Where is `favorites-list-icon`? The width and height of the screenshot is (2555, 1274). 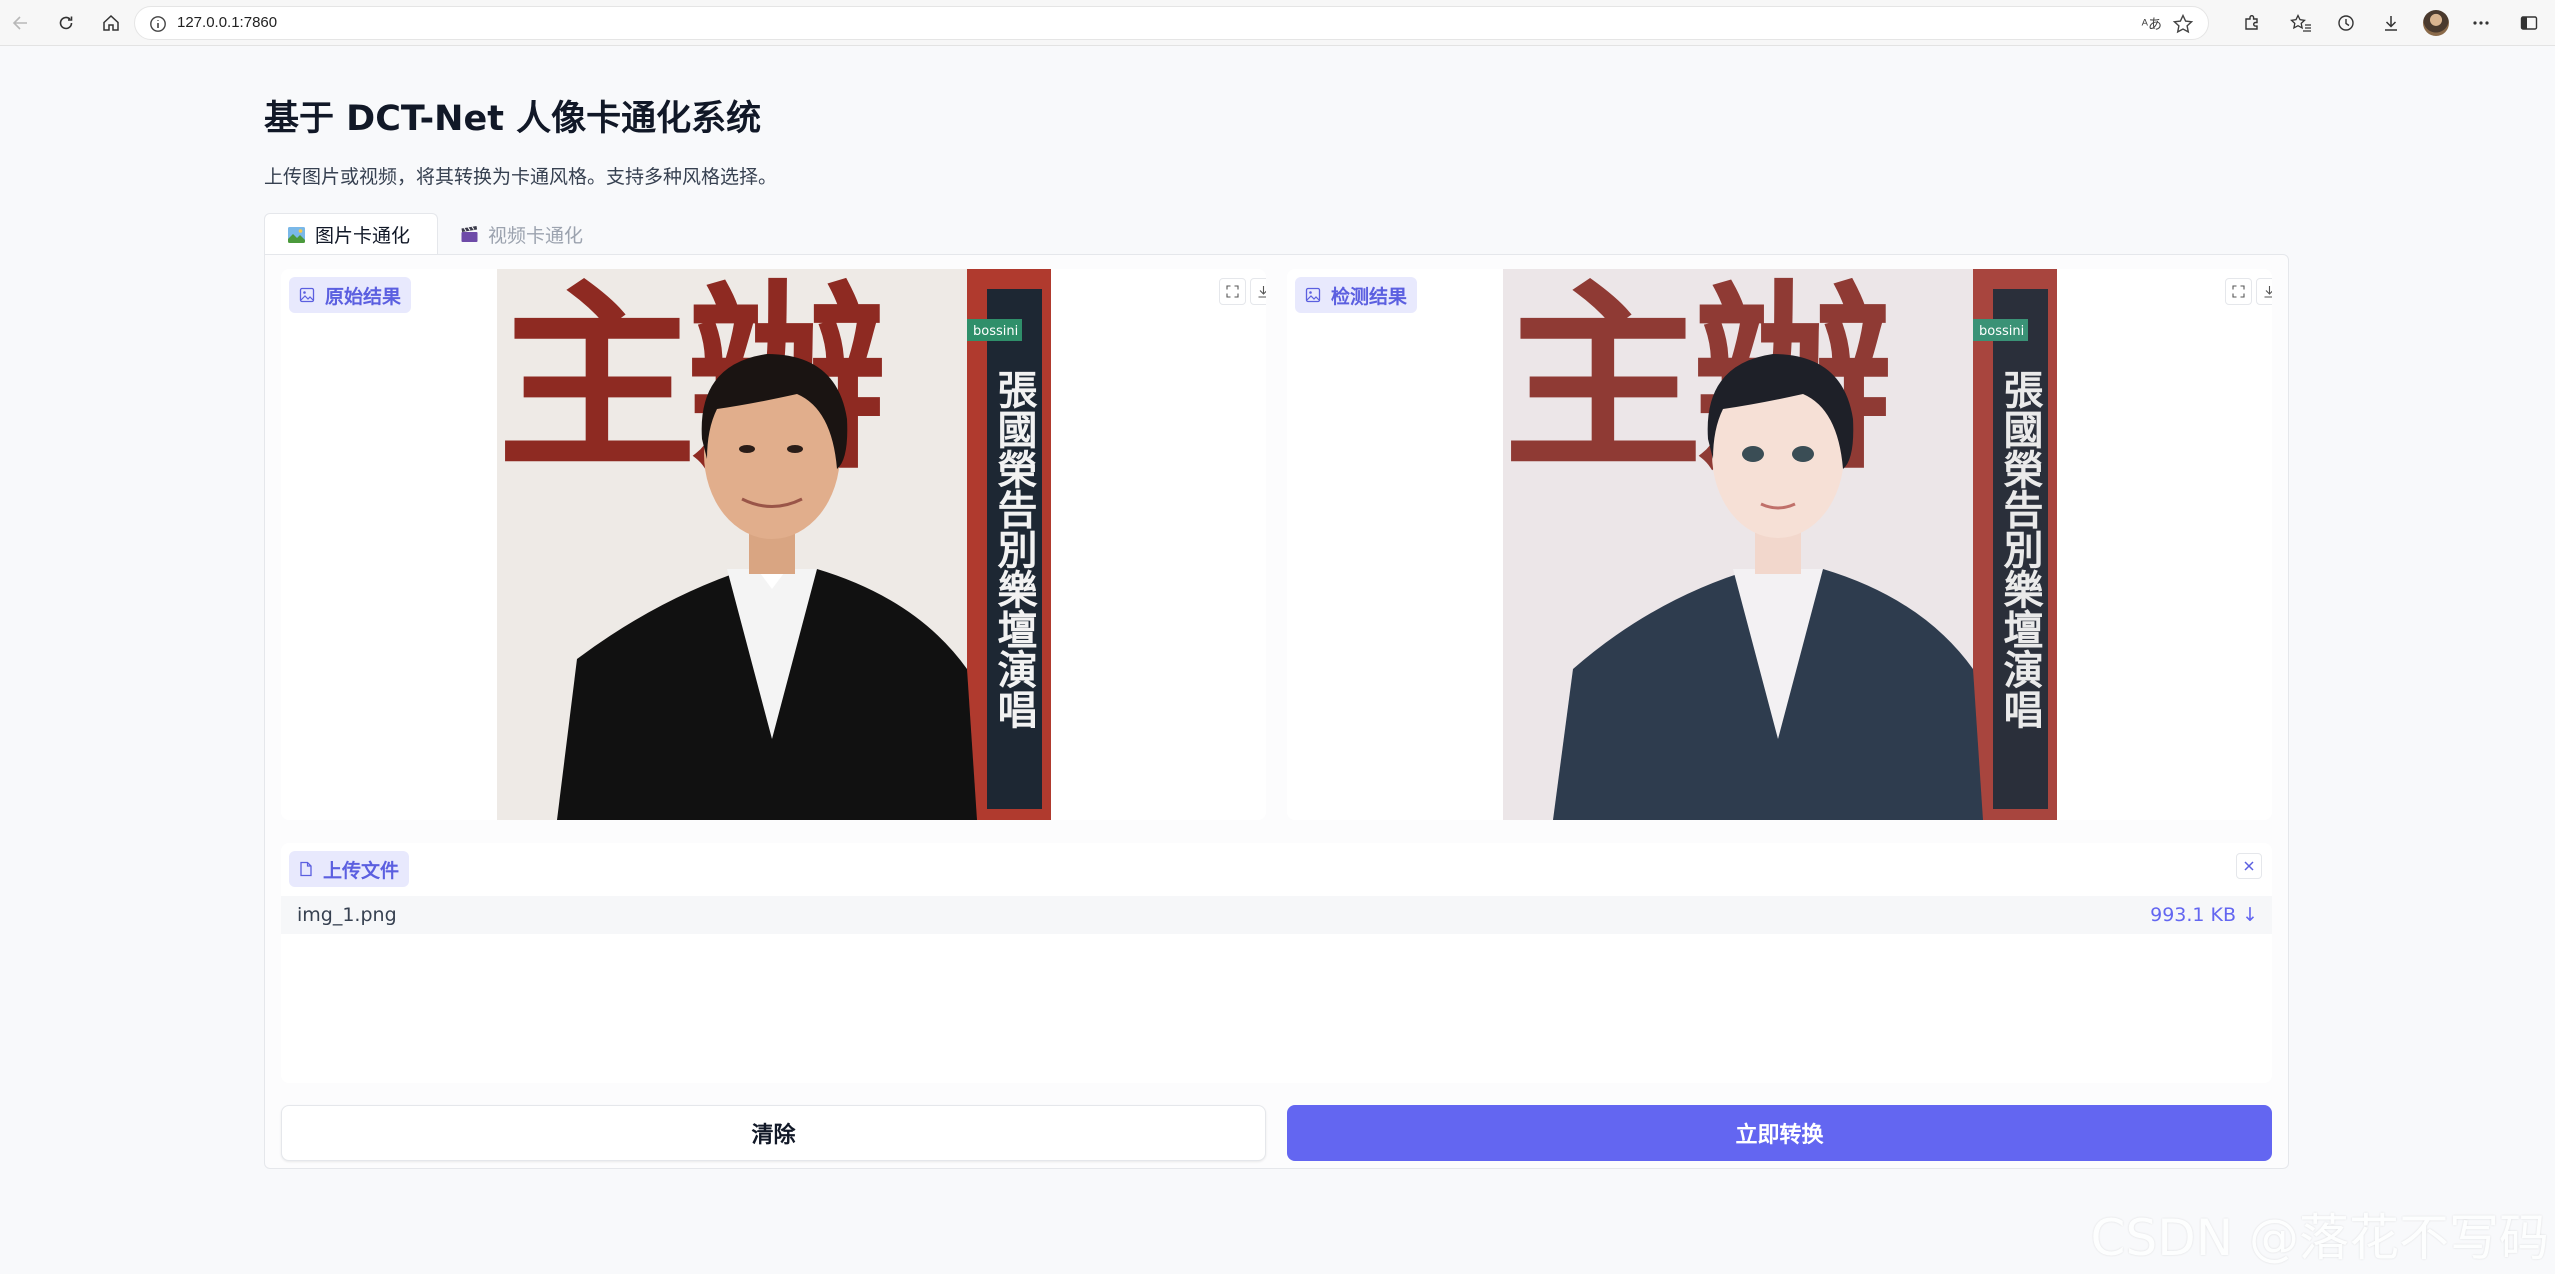 favorites-list-icon is located at coordinates (2300, 22).